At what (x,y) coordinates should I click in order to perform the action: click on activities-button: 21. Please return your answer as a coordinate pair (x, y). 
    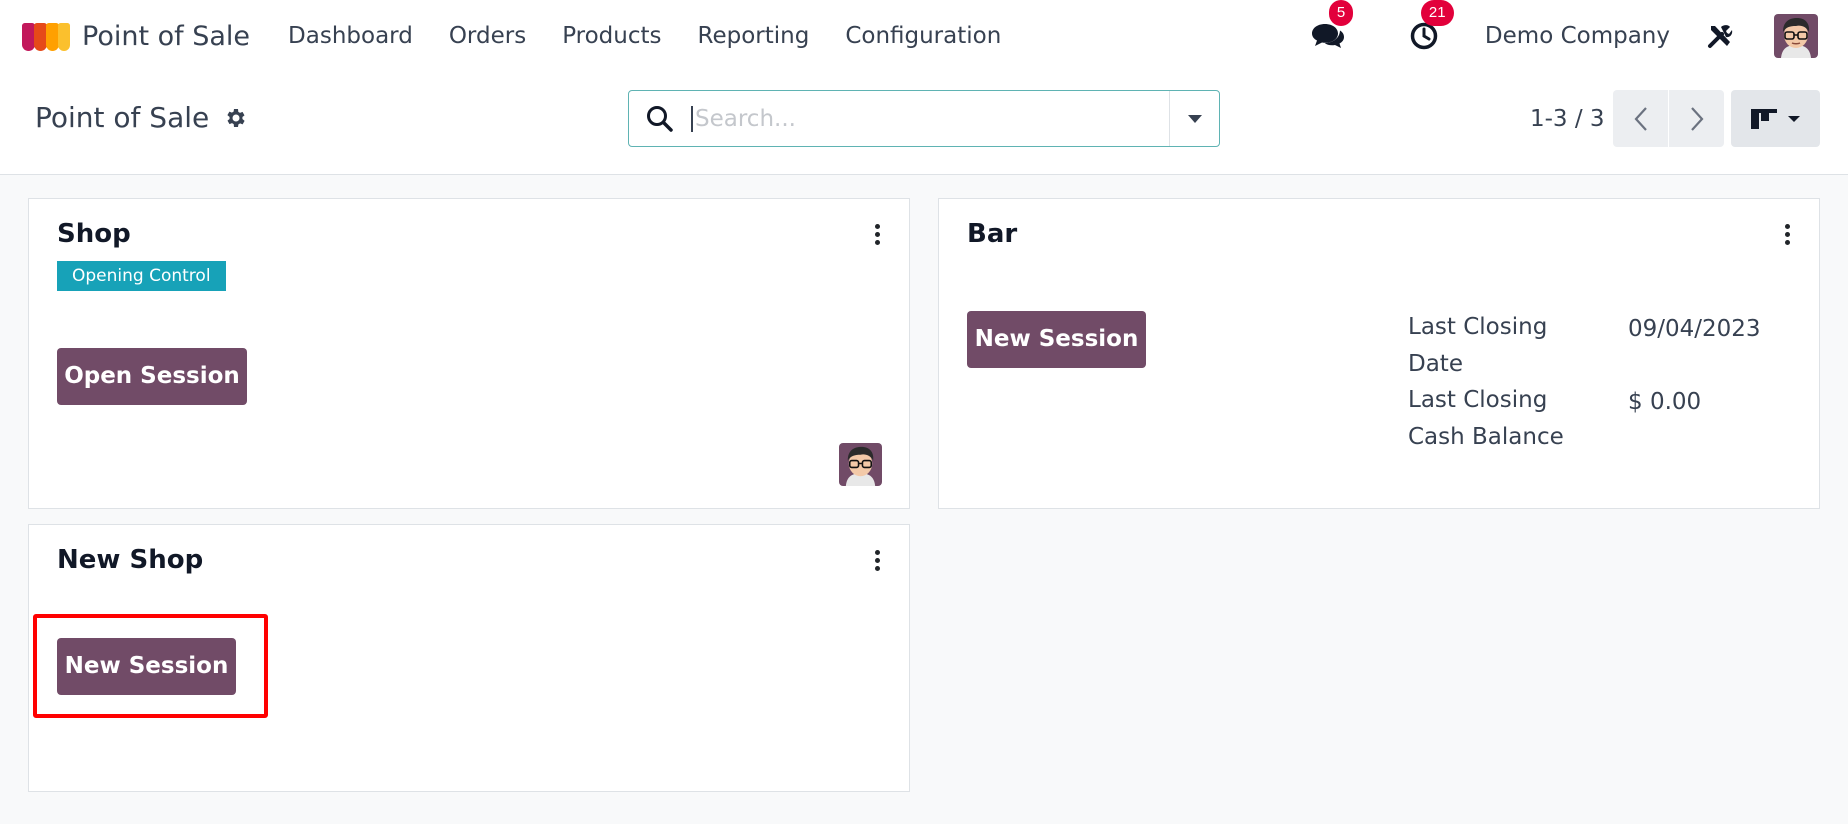
    Looking at the image, I should click on (1426, 30).